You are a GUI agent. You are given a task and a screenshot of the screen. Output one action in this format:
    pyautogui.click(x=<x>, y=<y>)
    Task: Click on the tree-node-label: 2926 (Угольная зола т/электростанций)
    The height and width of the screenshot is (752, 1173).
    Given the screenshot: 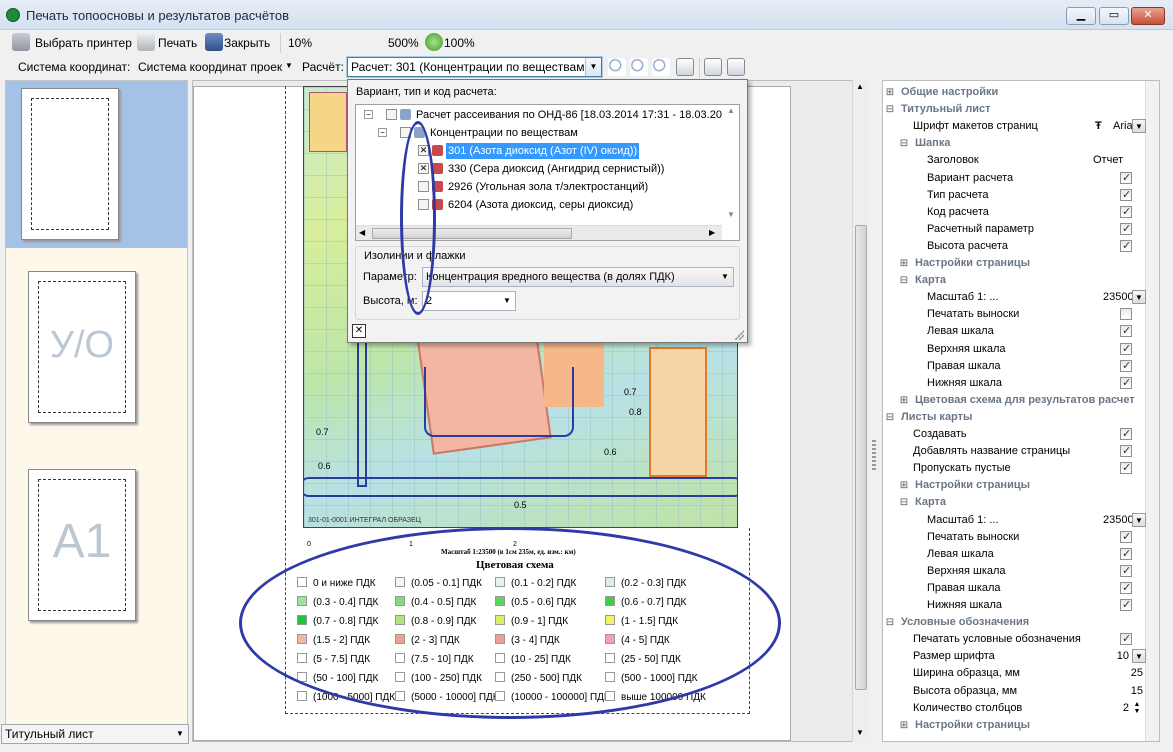 What is the action you would take?
    pyautogui.click(x=548, y=187)
    